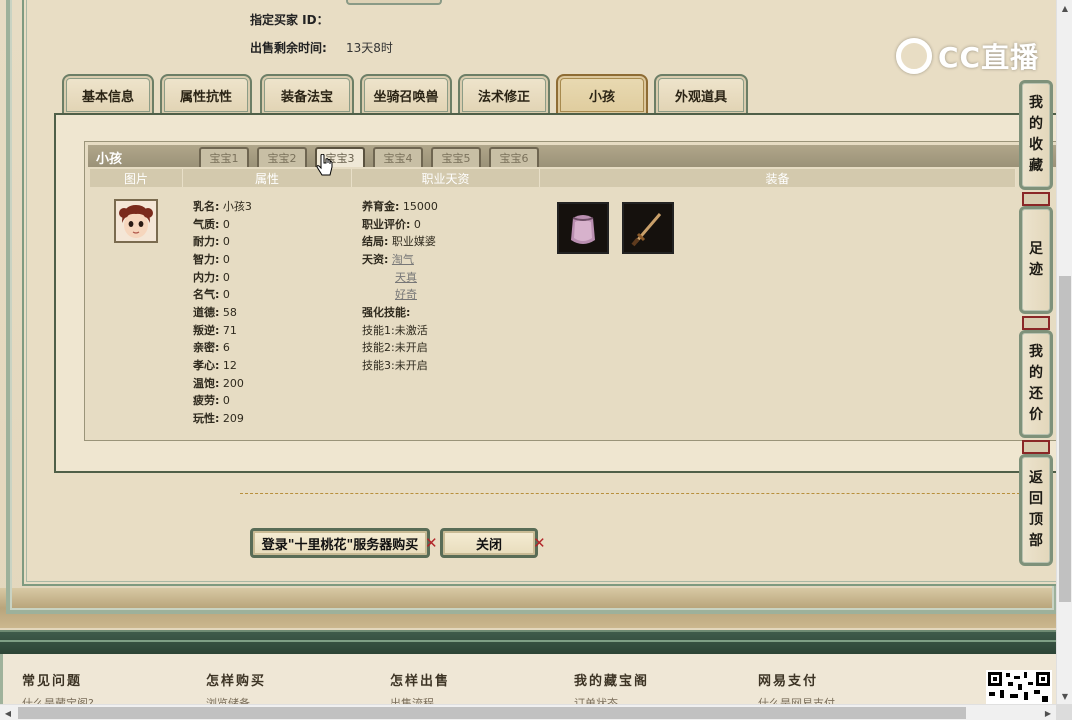 Image resolution: width=1072 pixels, height=720 pixels. What do you see at coordinates (307, 94) in the screenshot?
I see `tab-equipment: 装备法宝` at bounding box center [307, 94].